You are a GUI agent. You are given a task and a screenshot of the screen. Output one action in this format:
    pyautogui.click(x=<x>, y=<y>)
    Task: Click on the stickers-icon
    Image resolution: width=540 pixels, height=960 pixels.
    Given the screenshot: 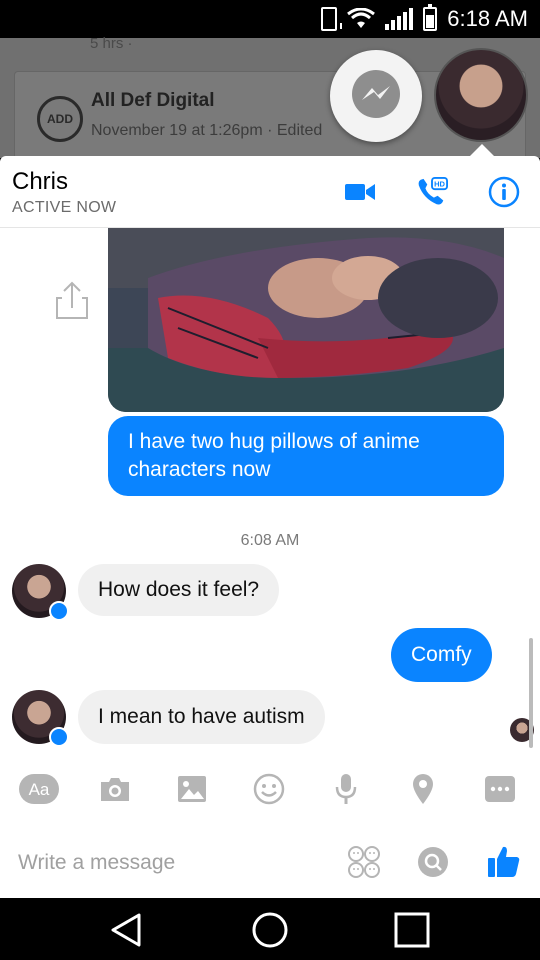 What is the action you would take?
    pyautogui.click(x=364, y=862)
    